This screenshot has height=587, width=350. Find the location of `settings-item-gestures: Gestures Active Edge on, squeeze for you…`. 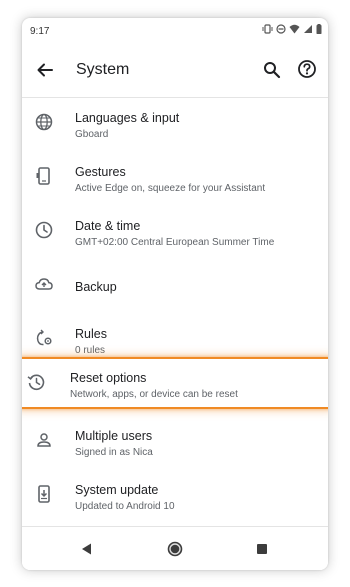

settings-item-gestures: Gestures Active Edge on, squeeze for you… is located at coordinates (175, 179).